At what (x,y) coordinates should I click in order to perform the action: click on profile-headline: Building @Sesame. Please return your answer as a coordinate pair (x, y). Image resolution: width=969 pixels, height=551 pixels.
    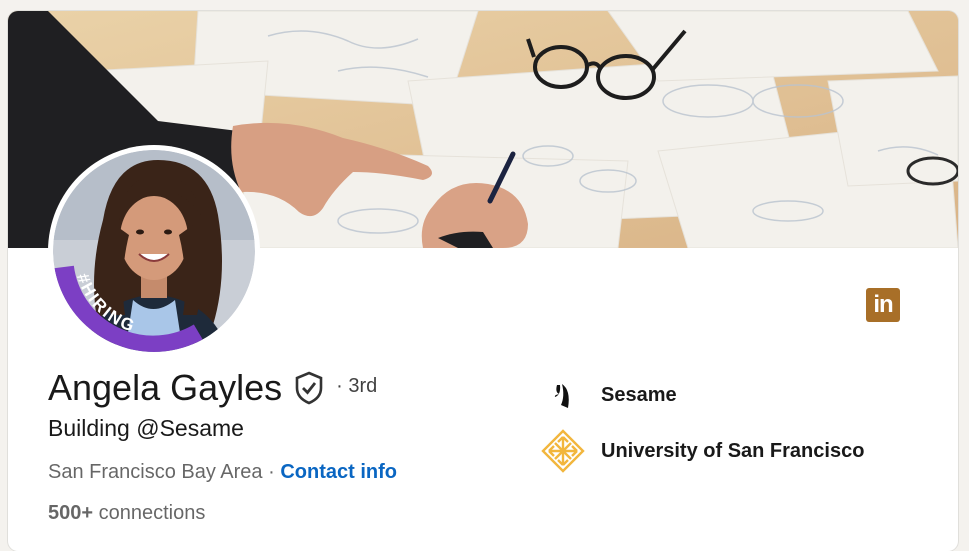
    Looking at the image, I should click on (146, 428).